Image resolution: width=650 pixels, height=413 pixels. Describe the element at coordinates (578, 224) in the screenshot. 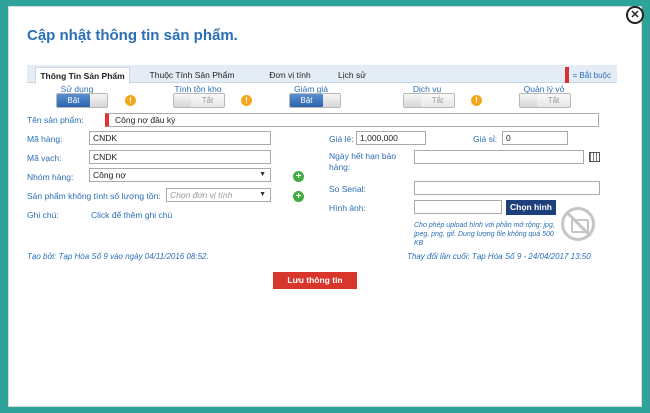

I see `no-image-icon` at that location.